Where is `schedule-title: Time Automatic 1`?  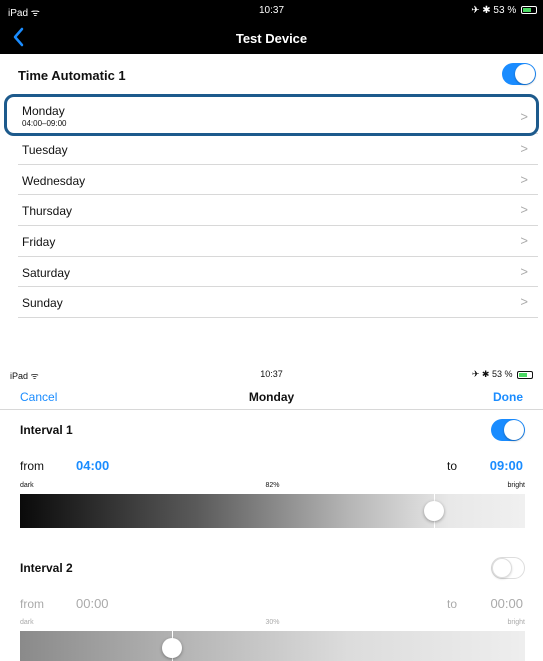 schedule-title: Time Automatic 1 is located at coordinates (72, 75).